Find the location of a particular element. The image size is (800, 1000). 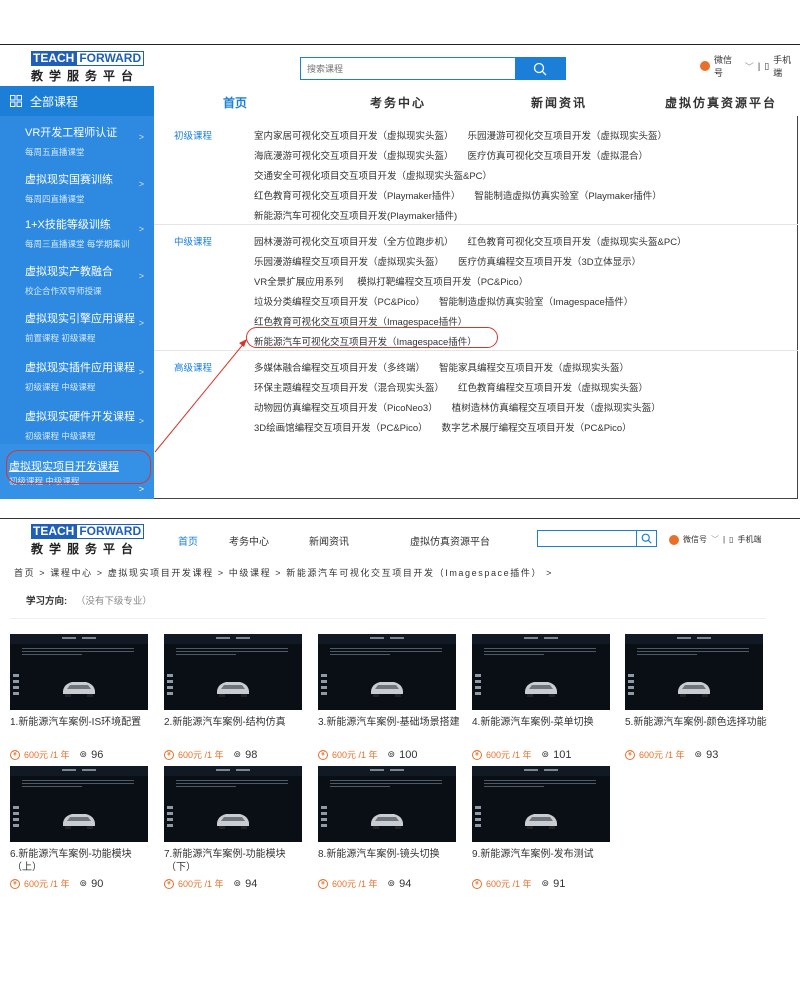

learning-direction: 学习方向: （没有下级专业） is located at coordinates (89, 600).